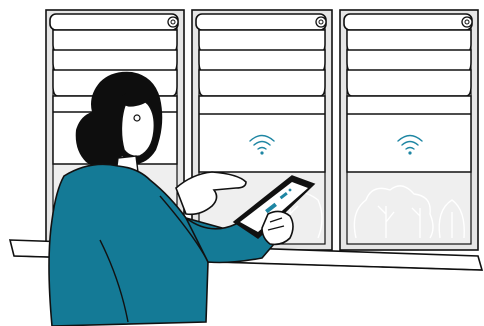  I want to click on blind-roller-right, so click(408, 22).